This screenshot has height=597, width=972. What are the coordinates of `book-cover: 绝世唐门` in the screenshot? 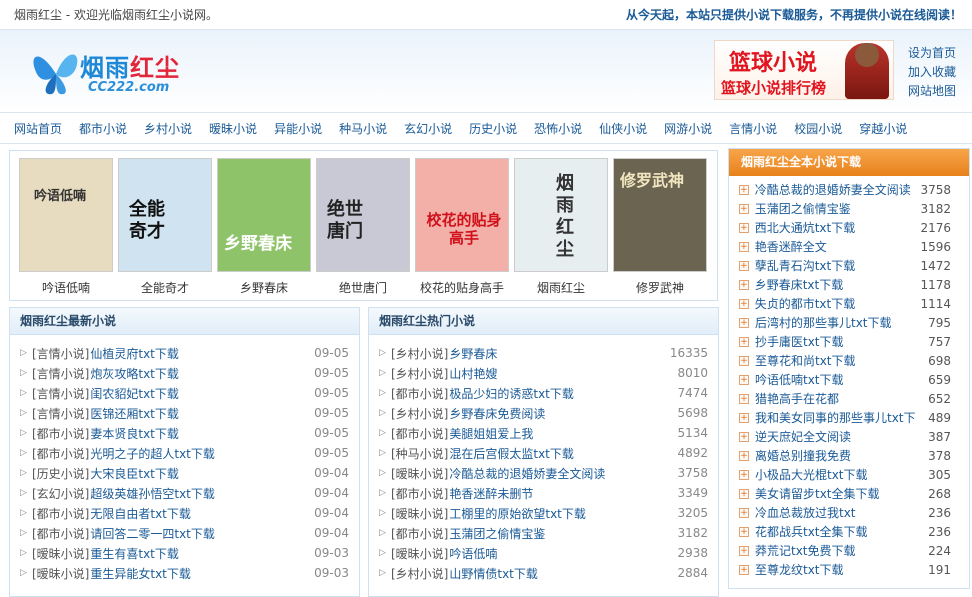 It's located at (363, 215).